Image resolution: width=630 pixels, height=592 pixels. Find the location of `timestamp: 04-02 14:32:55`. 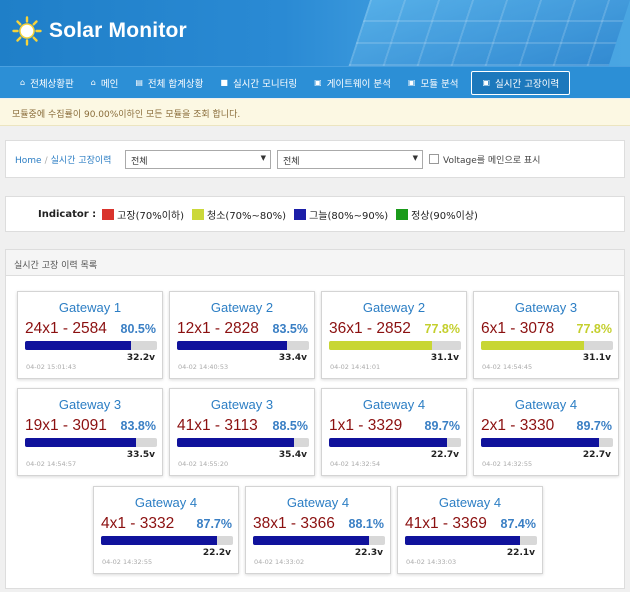

timestamp: 04-02 14:32:55 is located at coordinates (507, 464).